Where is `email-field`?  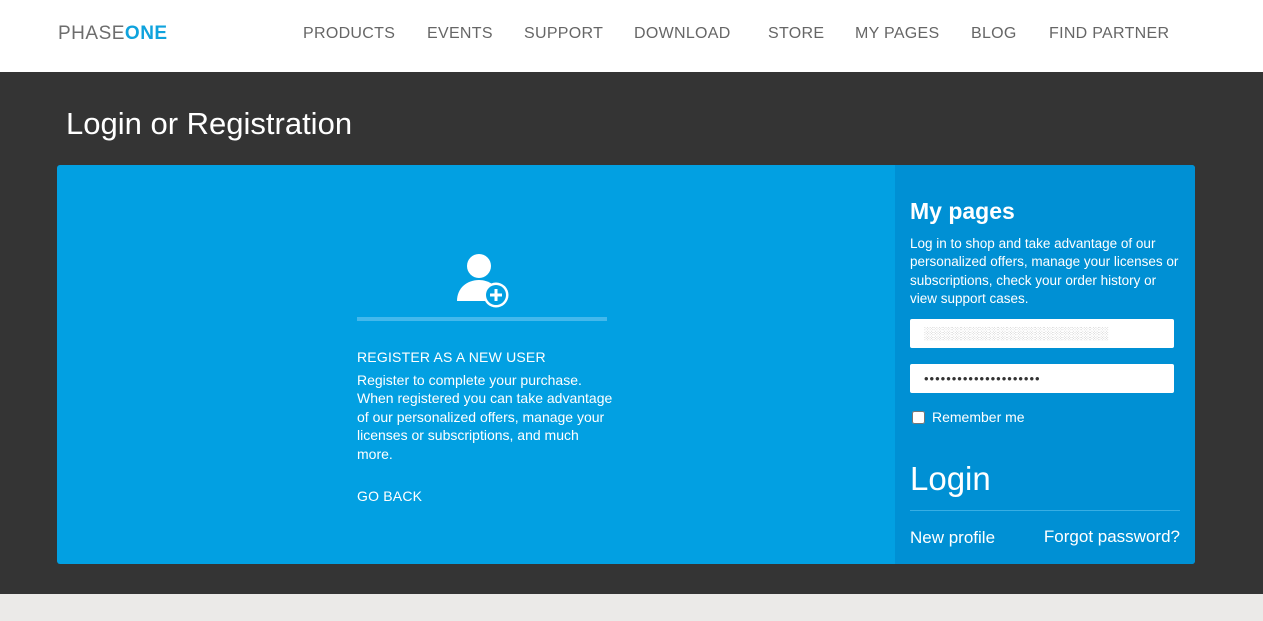
email-field is located at coordinates (1042, 333).